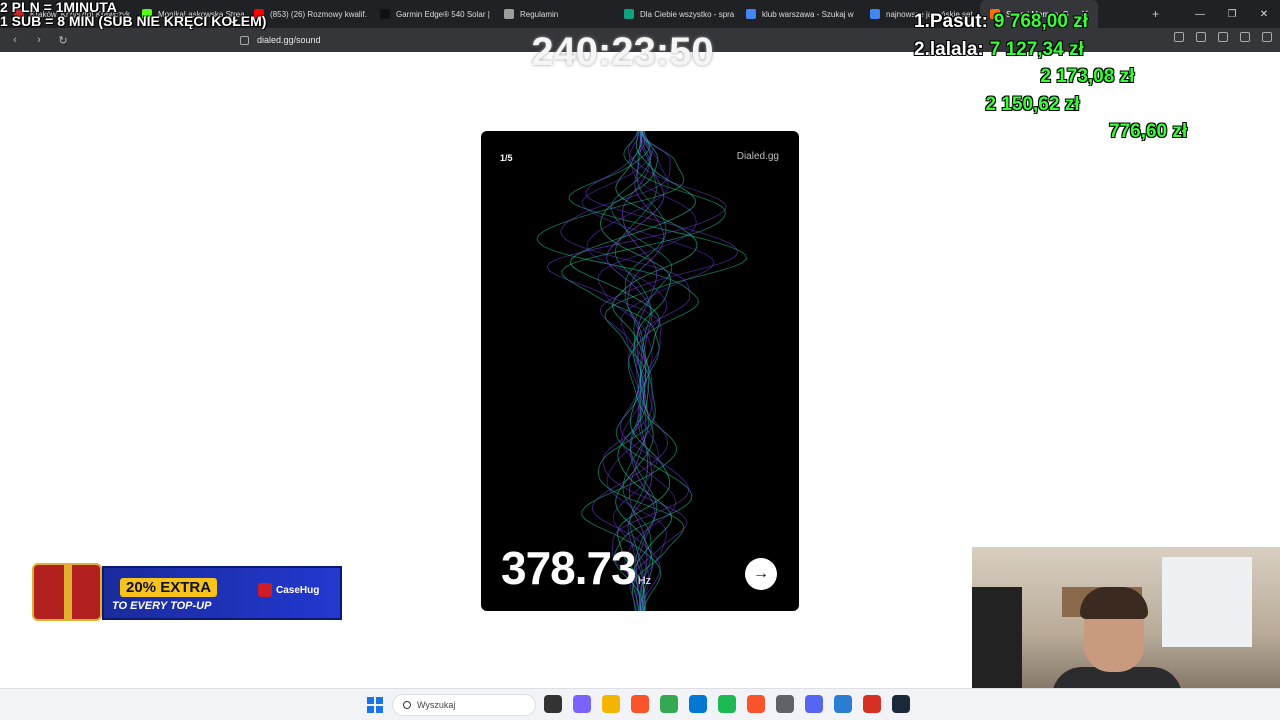  Describe the element at coordinates (407, 705) in the screenshot. I see `search-icon` at that location.